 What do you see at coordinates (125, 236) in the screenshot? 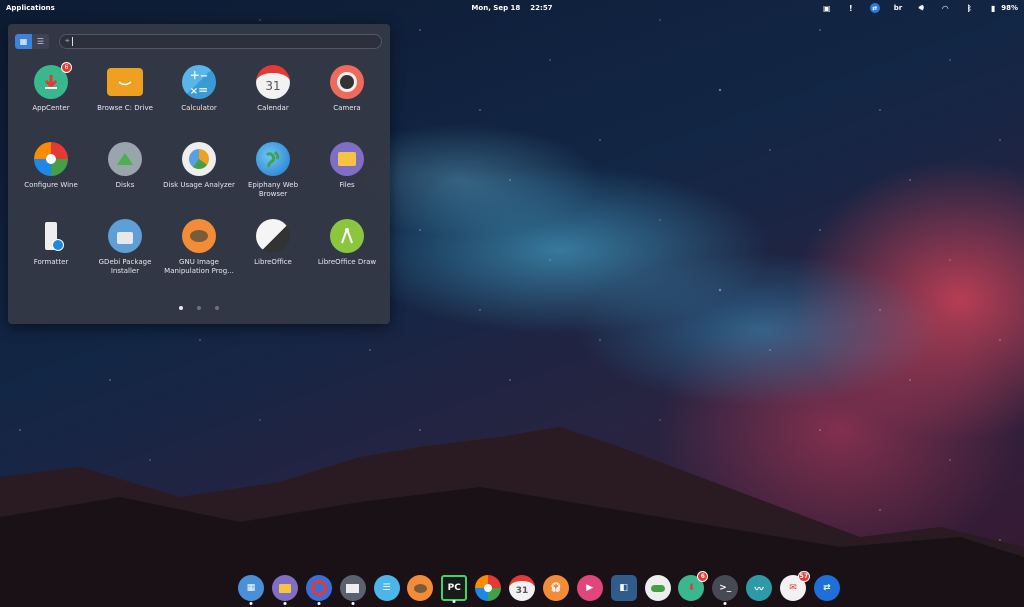
I see `package-icon` at bounding box center [125, 236].